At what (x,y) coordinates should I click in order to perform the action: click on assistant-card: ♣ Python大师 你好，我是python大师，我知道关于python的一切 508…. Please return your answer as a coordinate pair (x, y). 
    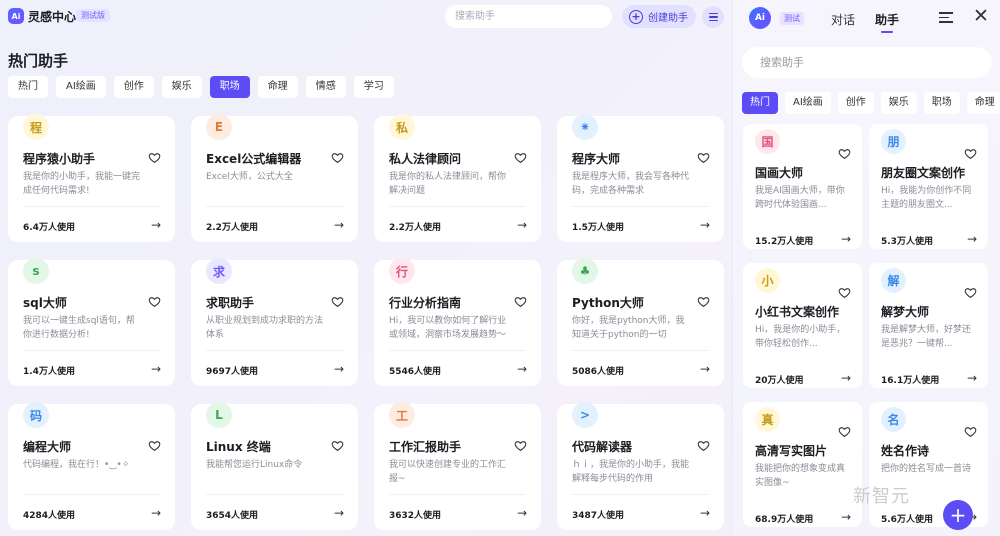
    Looking at the image, I should click on (640, 322).